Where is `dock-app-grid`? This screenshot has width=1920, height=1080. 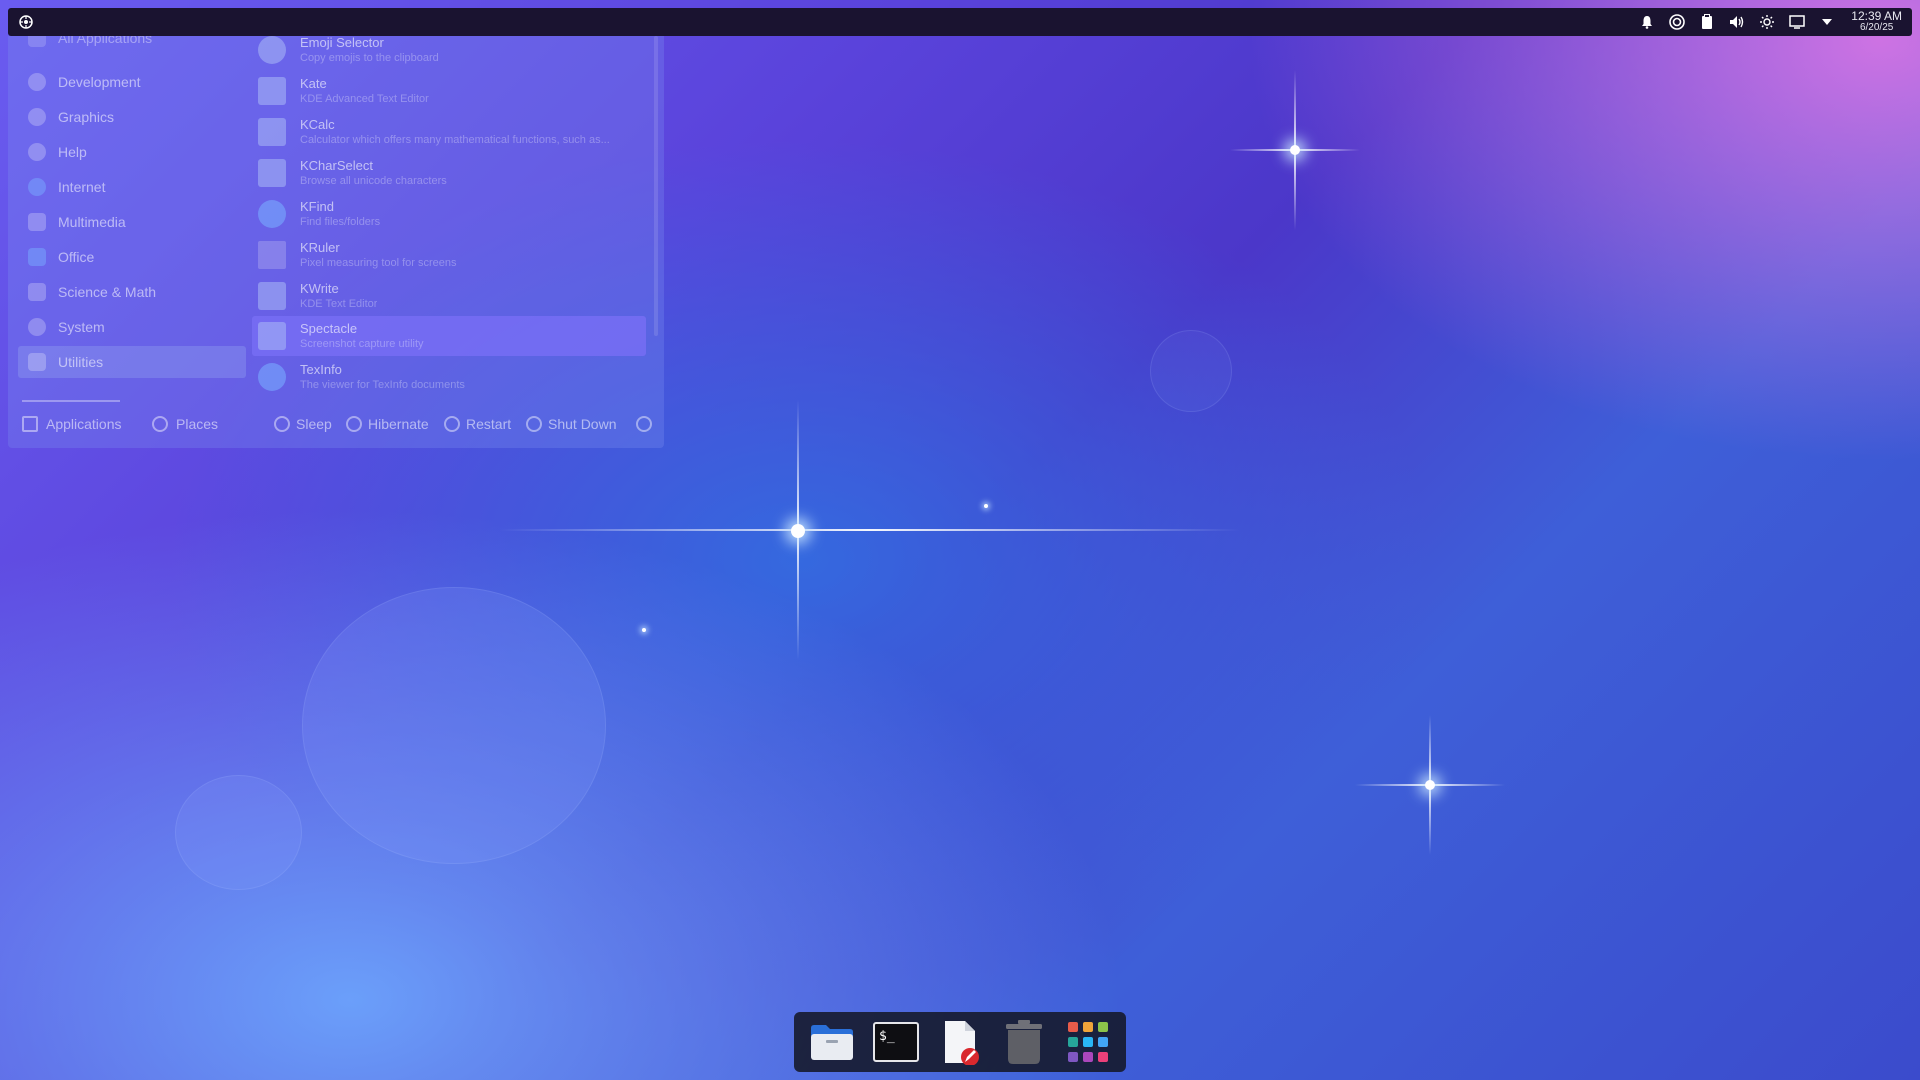
dock-app-grid is located at coordinates (1088, 1042).